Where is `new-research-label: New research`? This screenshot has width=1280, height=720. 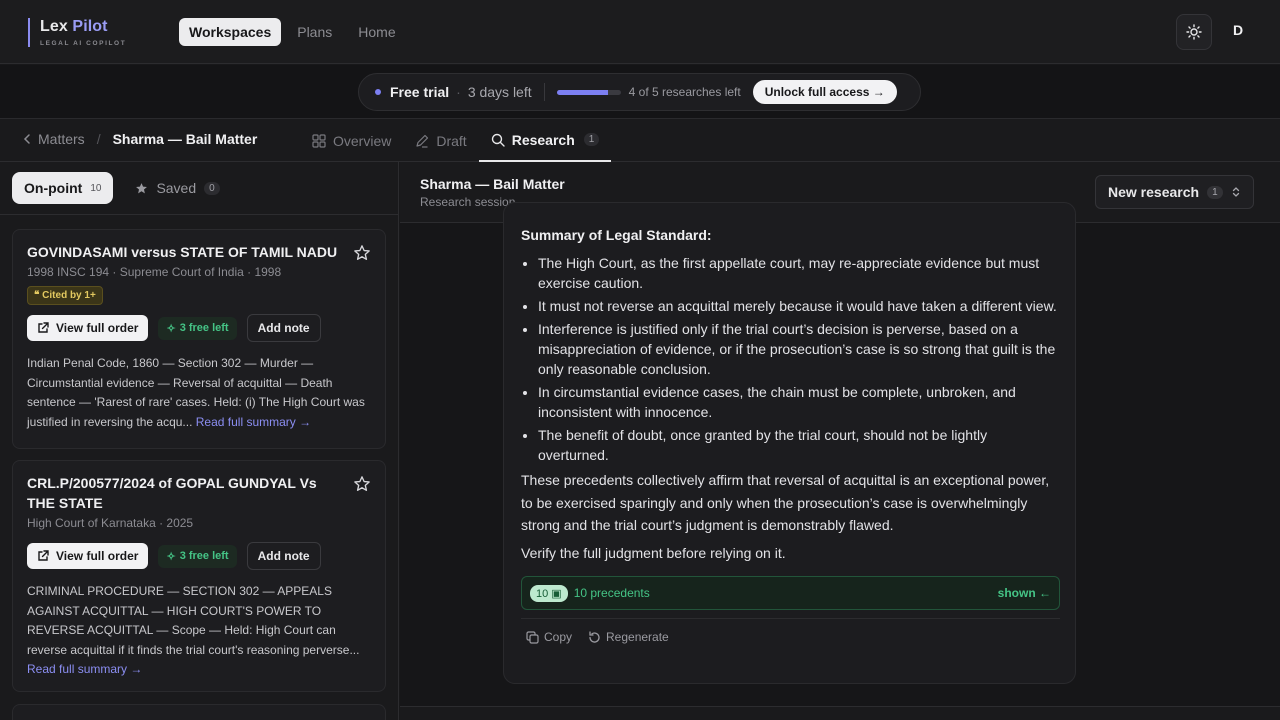 new-research-label: New research is located at coordinates (1154, 192).